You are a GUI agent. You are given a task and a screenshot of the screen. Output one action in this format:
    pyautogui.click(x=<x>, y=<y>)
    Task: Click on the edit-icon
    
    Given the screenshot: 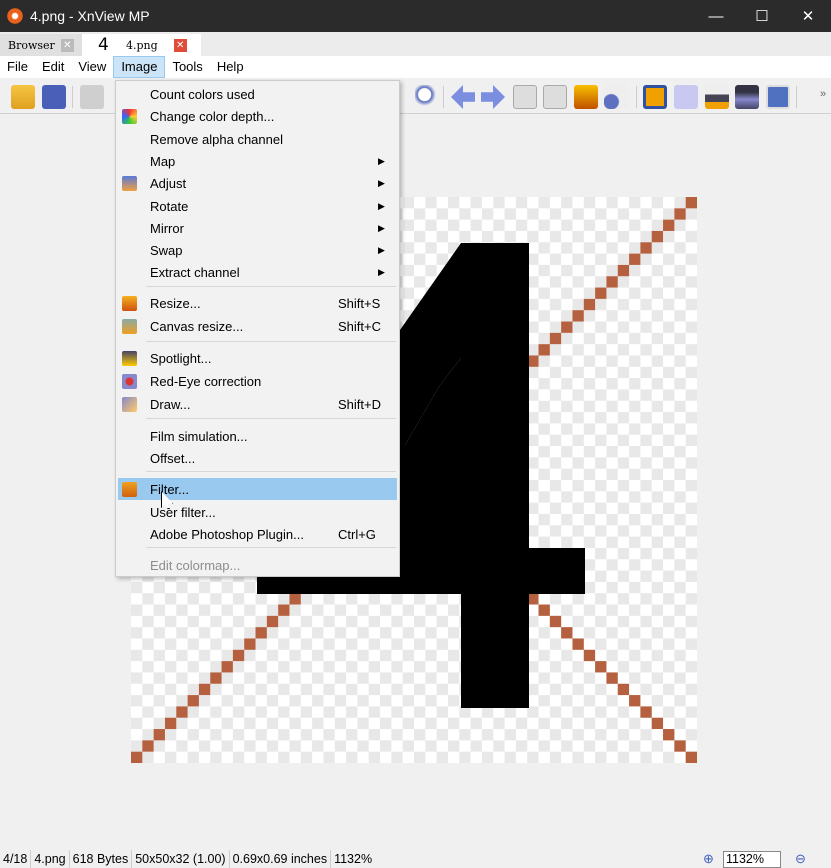 What is the action you would take?
    pyautogui.click(x=686, y=97)
    